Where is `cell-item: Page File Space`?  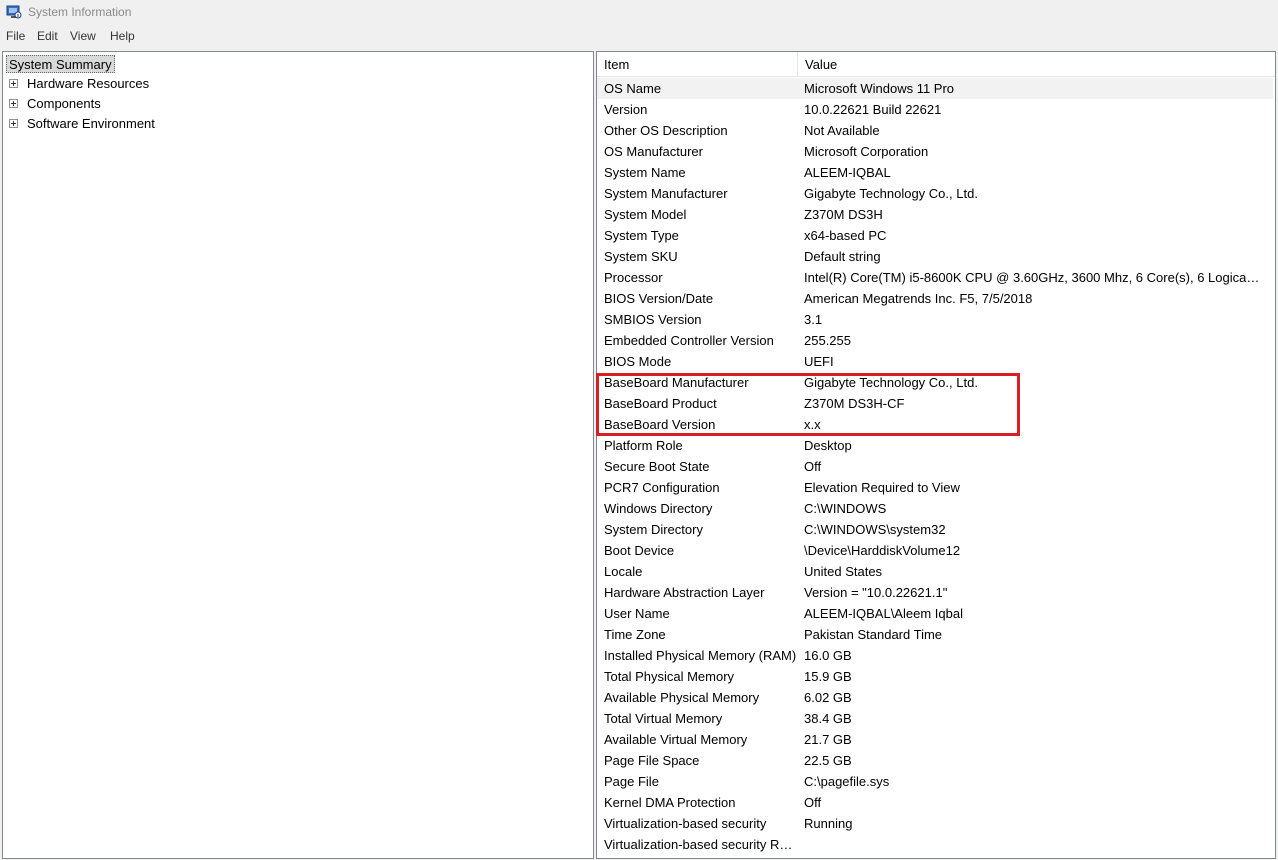 cell-item: Page File Space is located at coordinates (652, 760).